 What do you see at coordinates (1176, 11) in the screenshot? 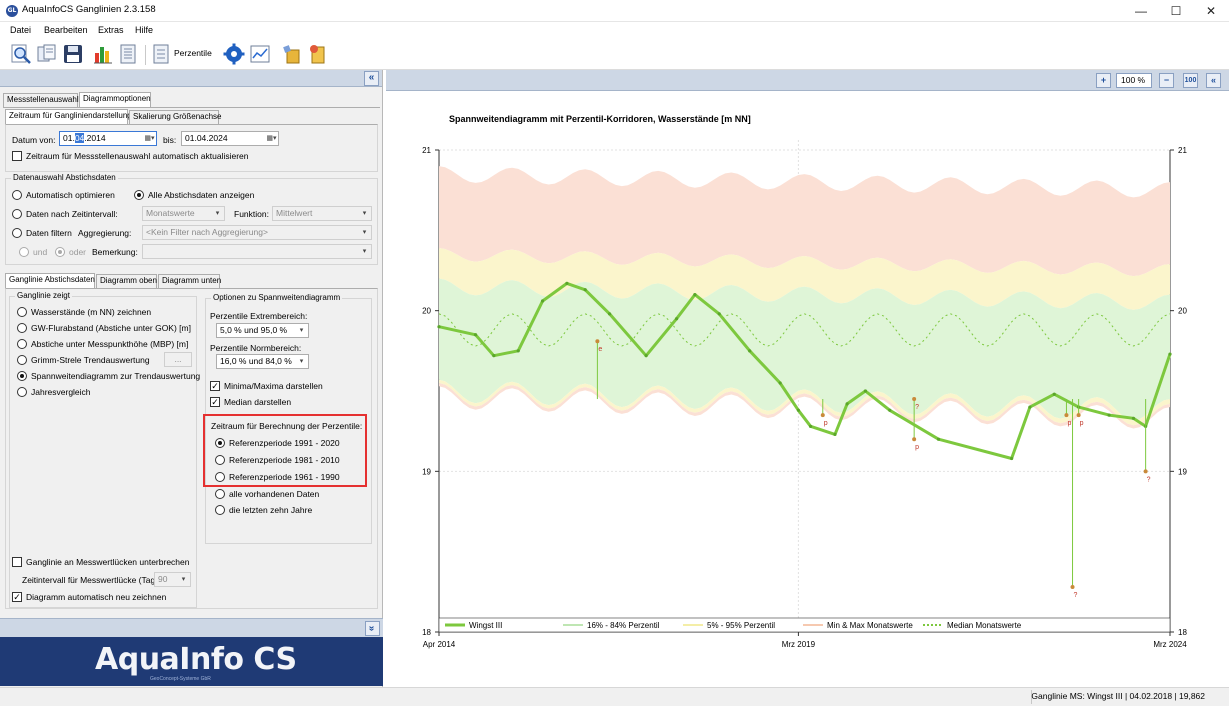
I see `maximize-button: ☐` at bounding box center [1176, 11].